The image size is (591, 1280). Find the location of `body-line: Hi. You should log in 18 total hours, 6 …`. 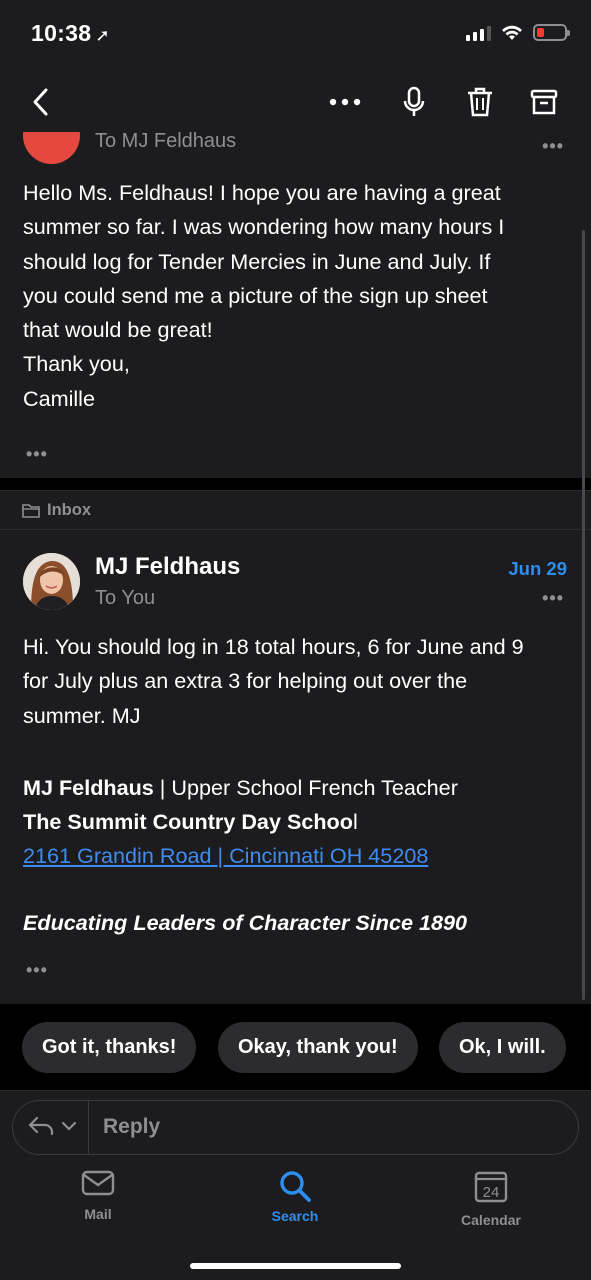

body-line: Hi. You should log in 18 total hours, 6 … is located at coordinates (273, 646).